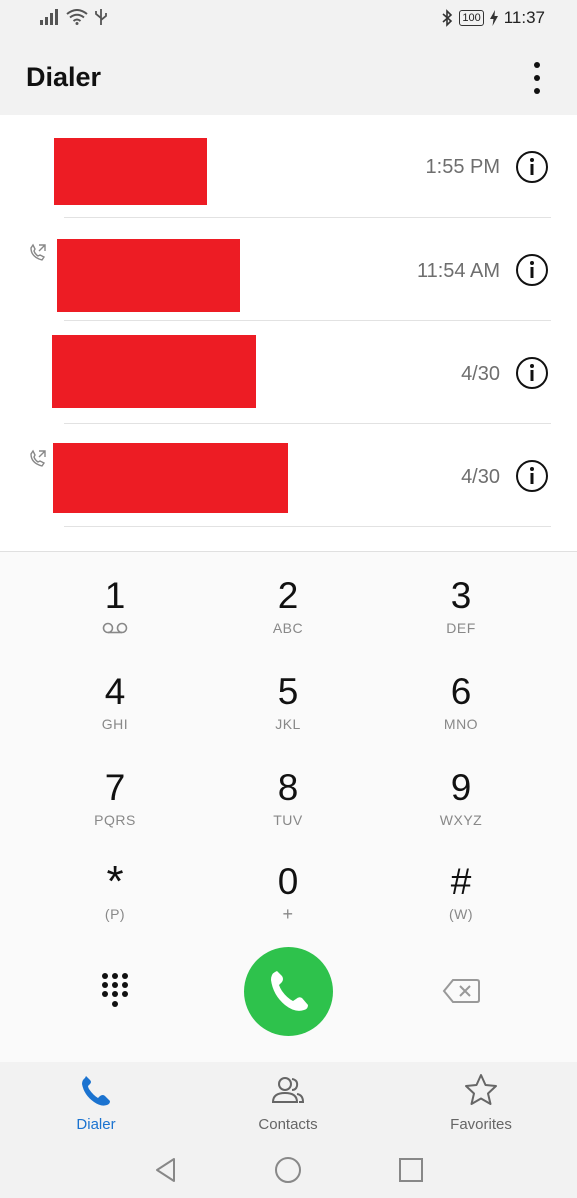 The width and height of the screenshot is (577, 1198). I want to click on key-digit: 1, so click(115, 595).